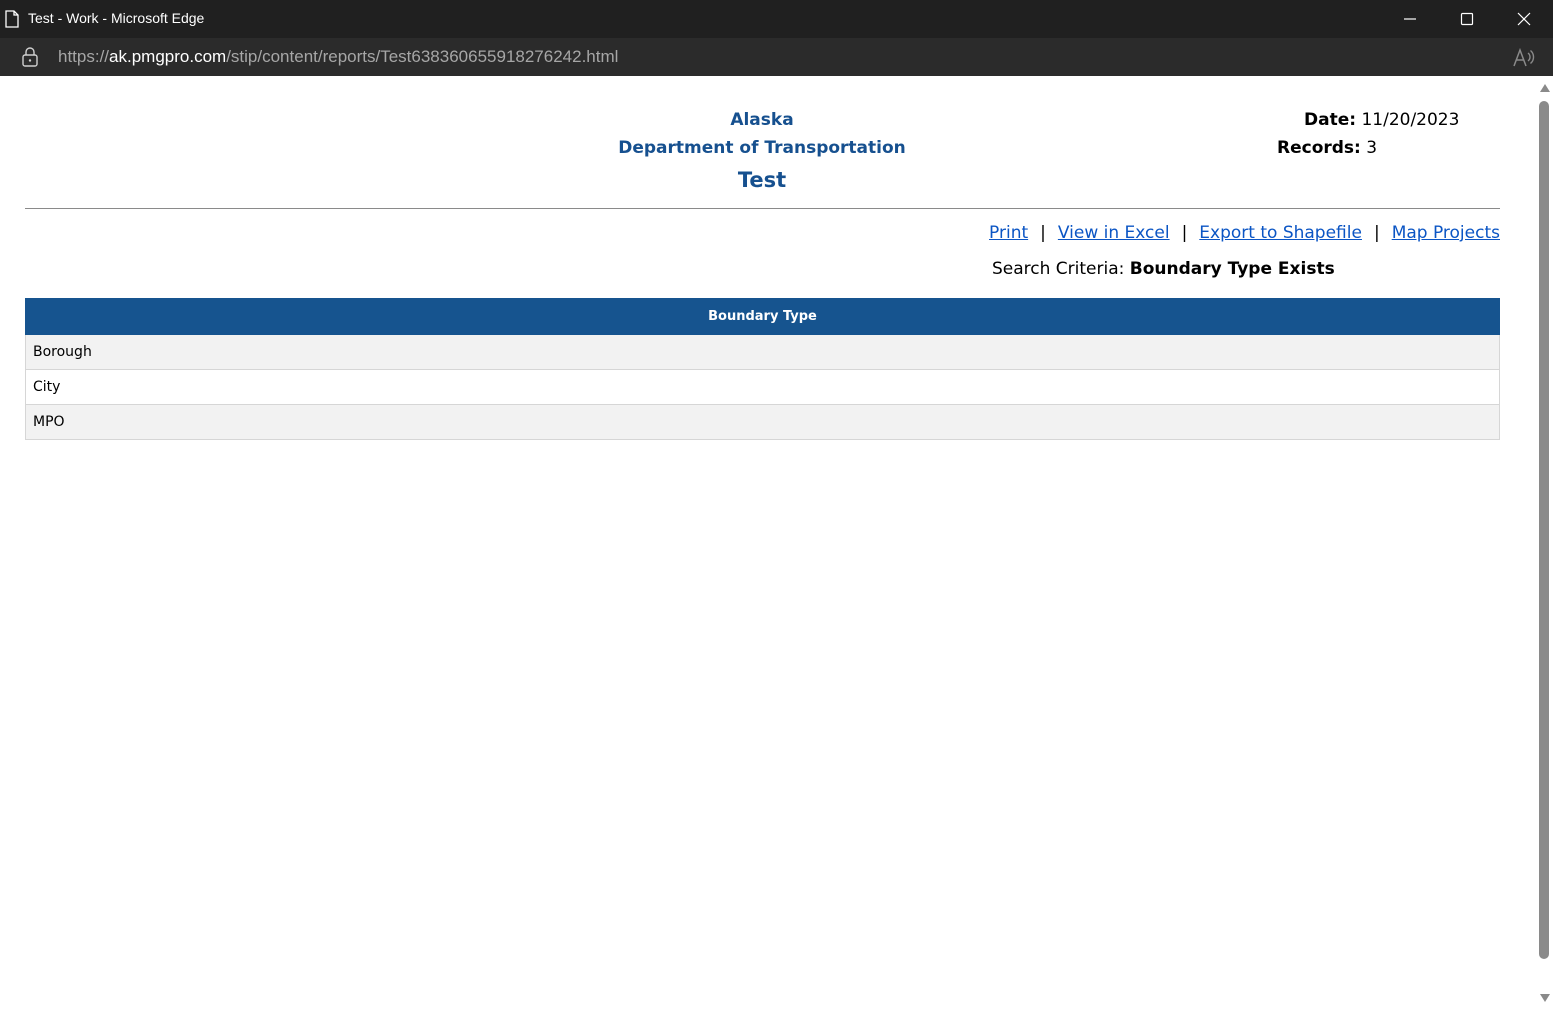  What do you see at coordinates (1545, 998) in the screenshot?
I see `scroll-down-arrow-icon` at bounding box center [1545, 998].